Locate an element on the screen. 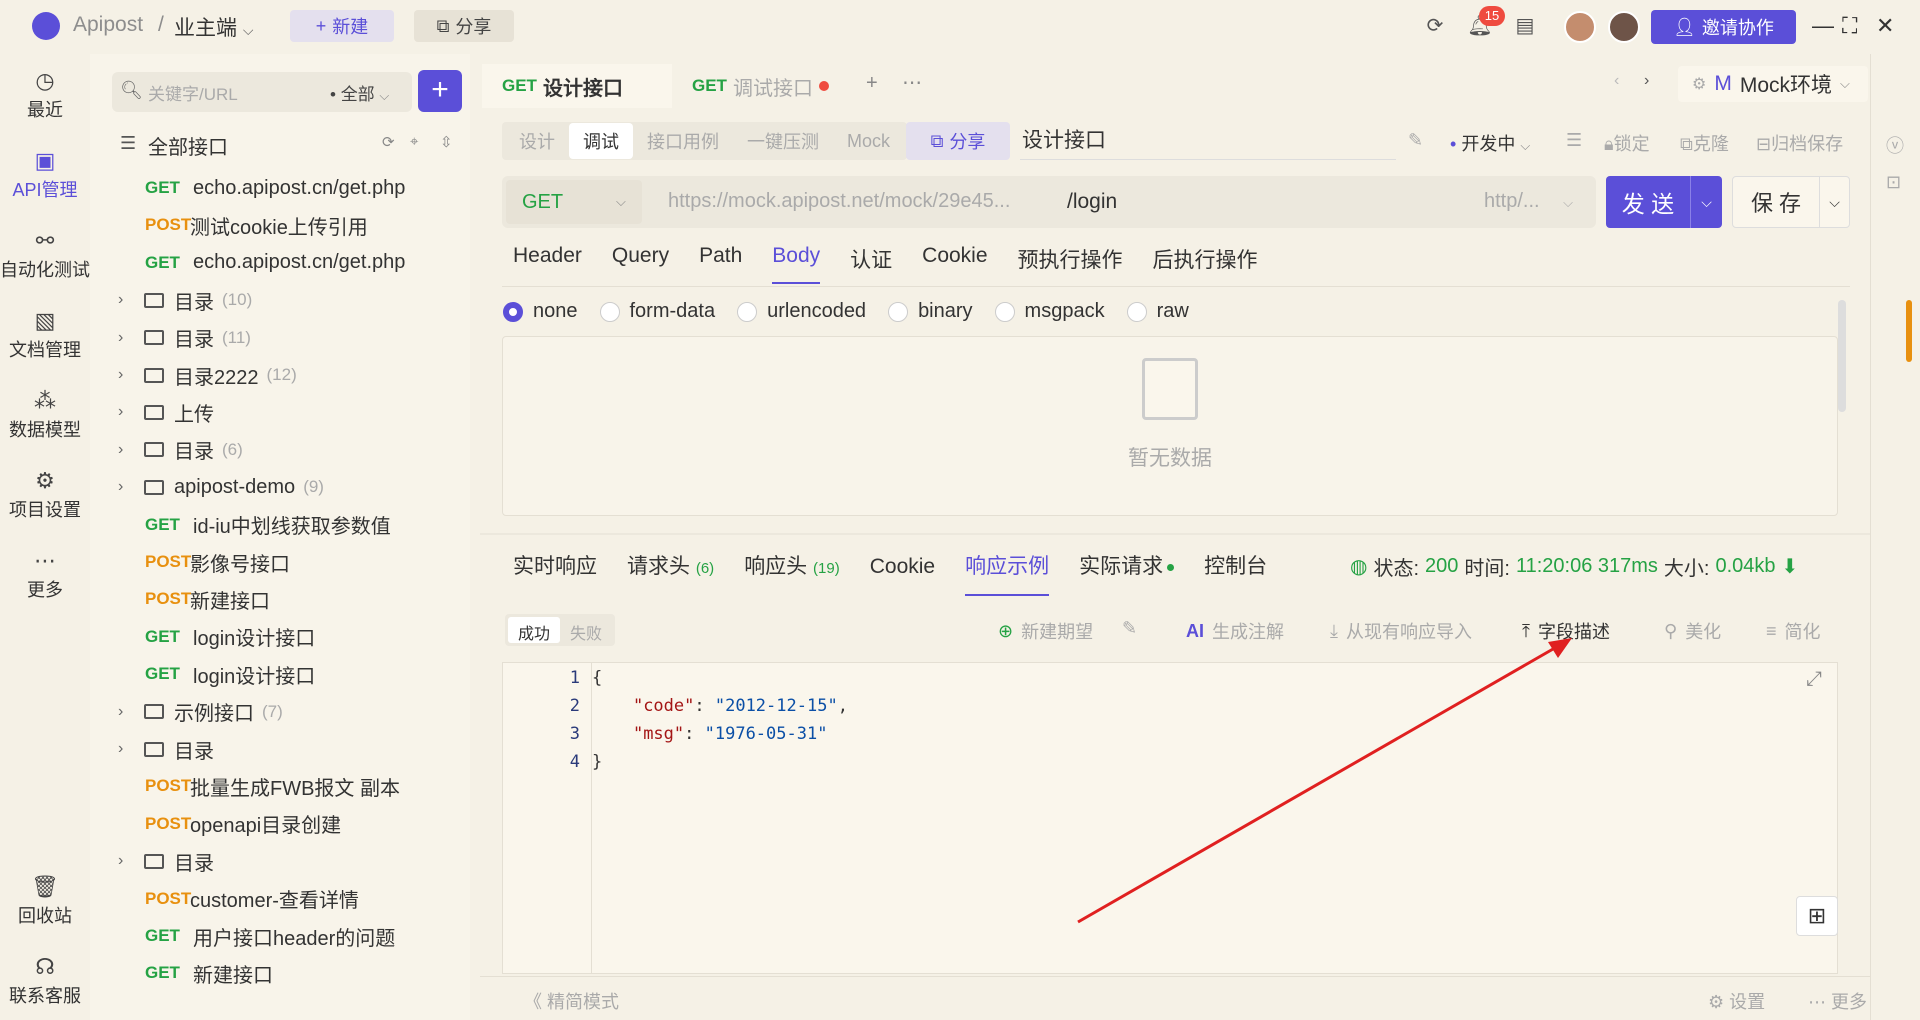  refresh-icon: ⟳ is located at coordinates (388, 142).